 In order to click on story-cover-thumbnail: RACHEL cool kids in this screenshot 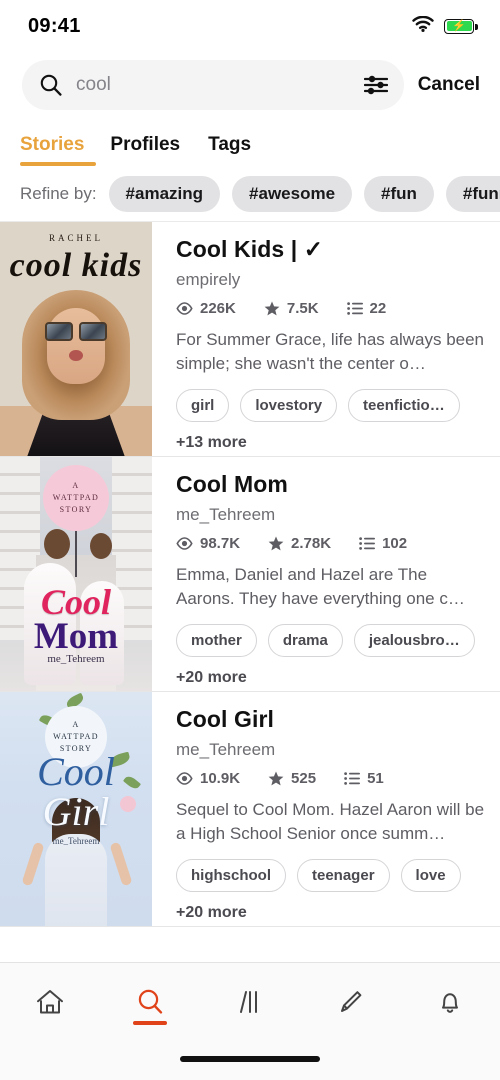, I will do `click(76, 339)`.